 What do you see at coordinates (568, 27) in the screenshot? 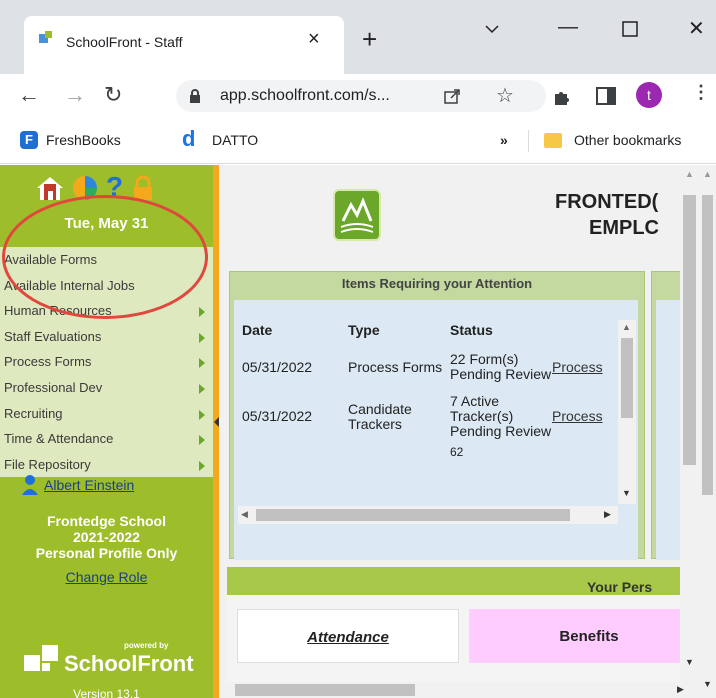
I see `minimize-button: —` at bounding box center [568, 27].